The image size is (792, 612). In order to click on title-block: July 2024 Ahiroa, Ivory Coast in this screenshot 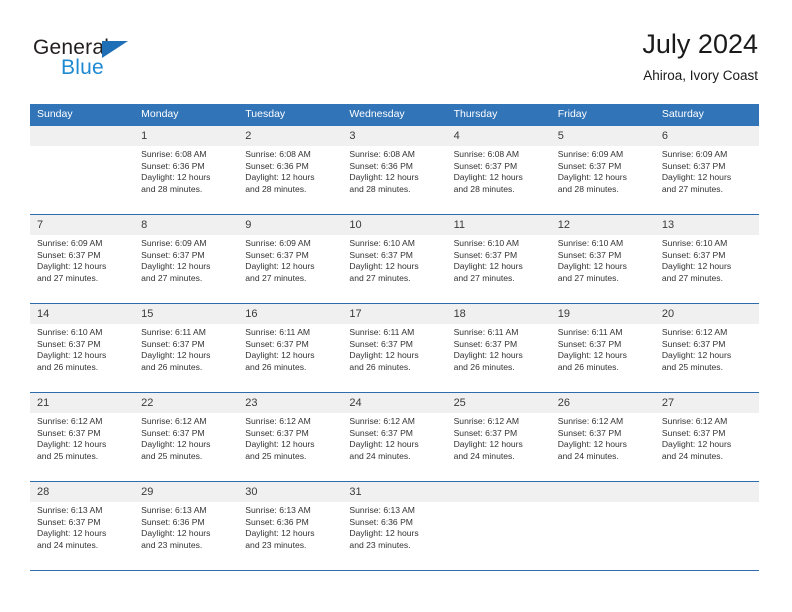, I will do `click(700, 56)`.